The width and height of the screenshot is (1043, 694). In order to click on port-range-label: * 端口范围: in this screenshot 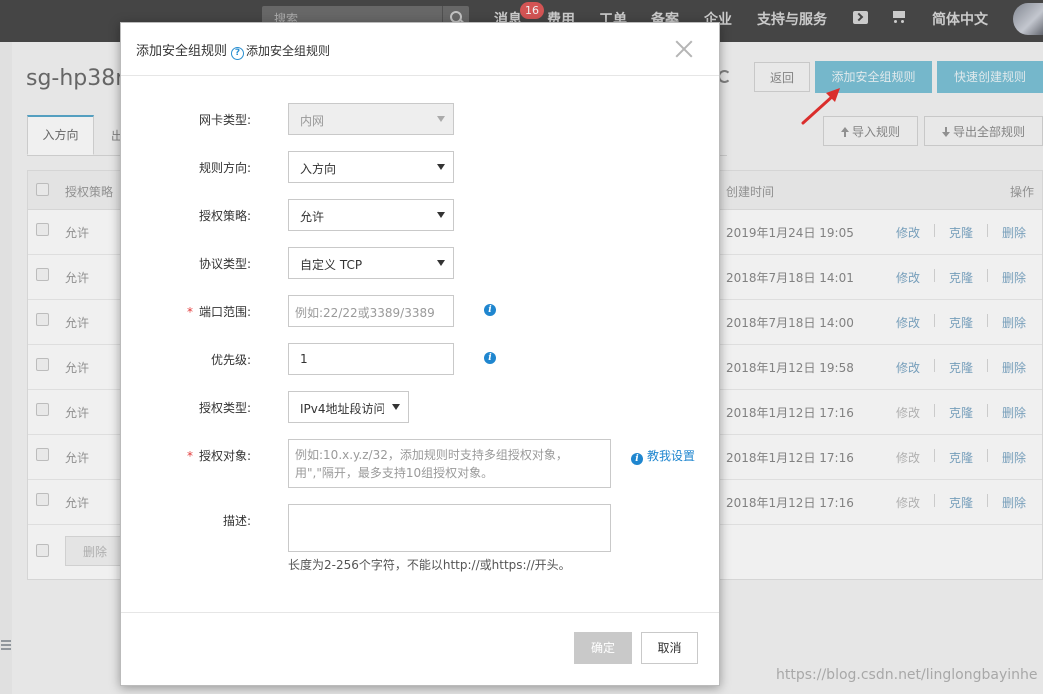, I will do `click(219, 311)`.